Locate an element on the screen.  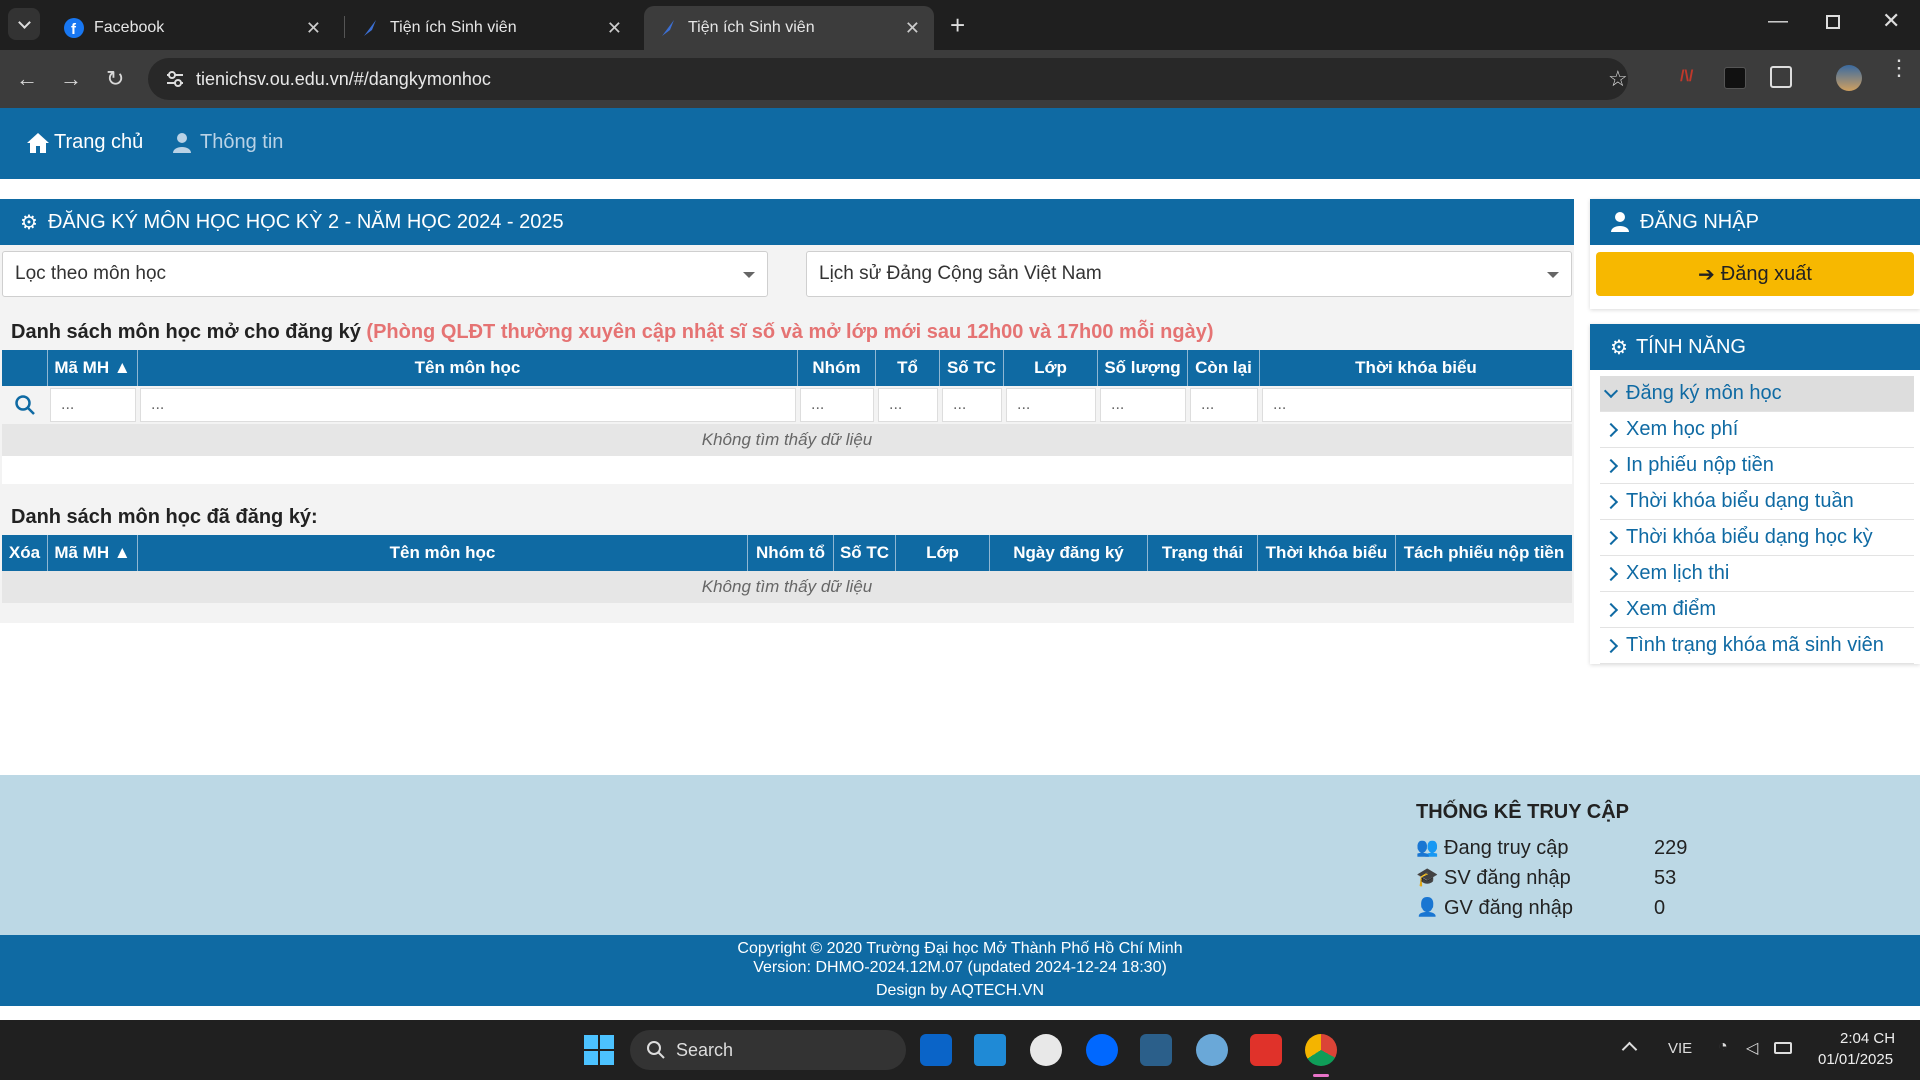
tab-search-button is located at coordinates (24, 24).